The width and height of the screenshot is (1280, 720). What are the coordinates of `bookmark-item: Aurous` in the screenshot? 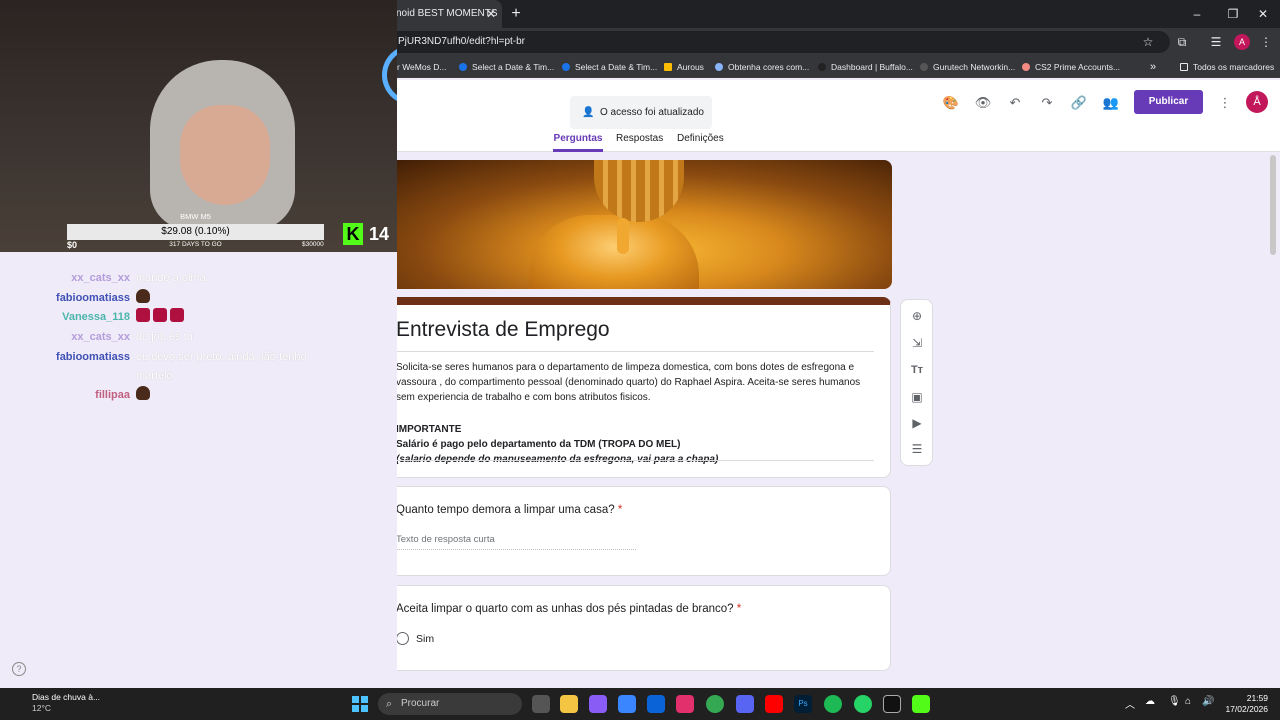 It's located at (684, 67).